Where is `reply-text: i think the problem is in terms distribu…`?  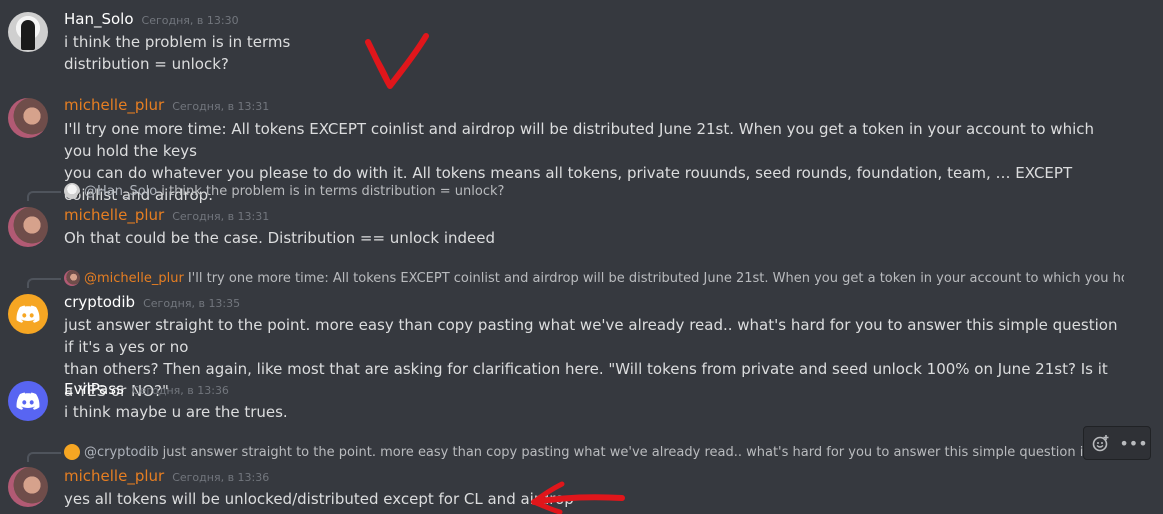 reply-text: i think the problem is in terms distribu… is located at coordinates (333, 191).